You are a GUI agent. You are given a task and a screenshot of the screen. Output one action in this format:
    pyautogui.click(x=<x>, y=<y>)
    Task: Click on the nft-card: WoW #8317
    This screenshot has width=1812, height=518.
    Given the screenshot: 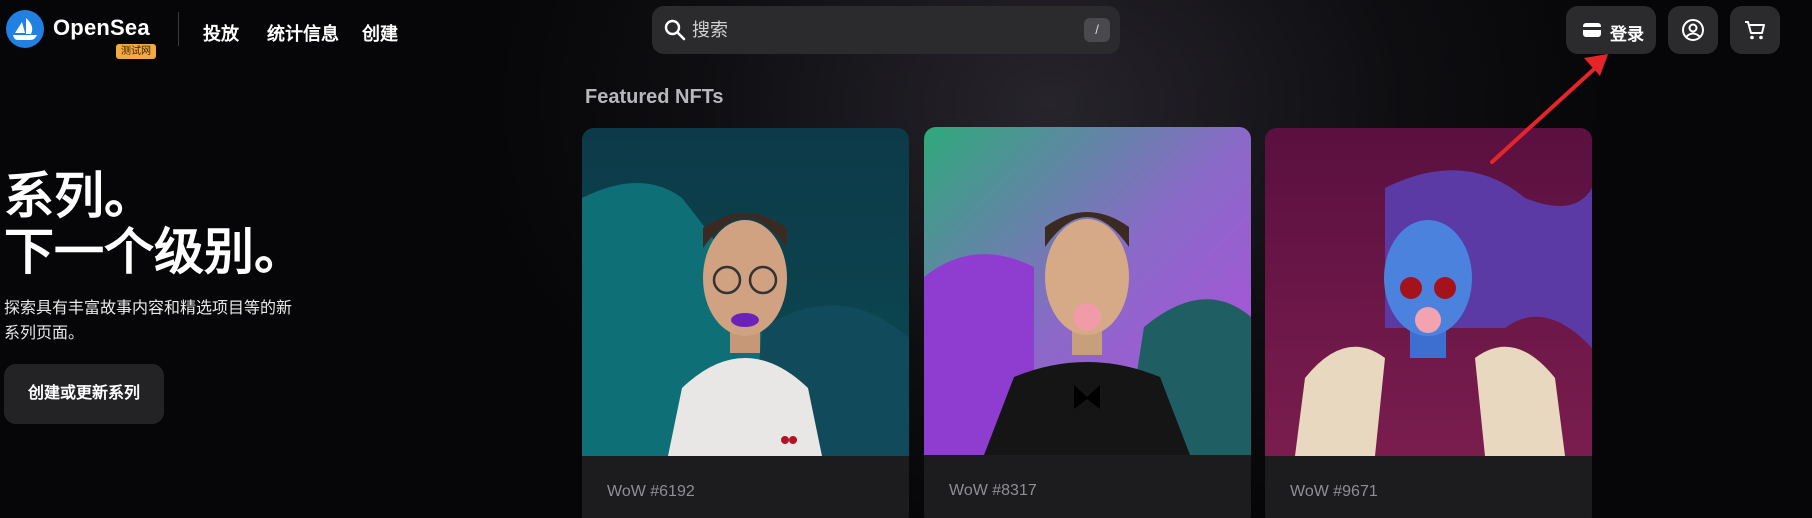 What is the action you would take?
    pyautogui.click(x=1087, y=322)
    